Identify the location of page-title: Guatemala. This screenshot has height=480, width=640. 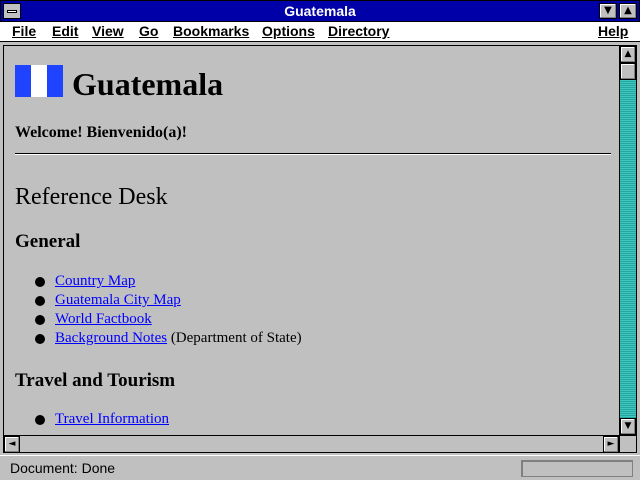
(148, 84).